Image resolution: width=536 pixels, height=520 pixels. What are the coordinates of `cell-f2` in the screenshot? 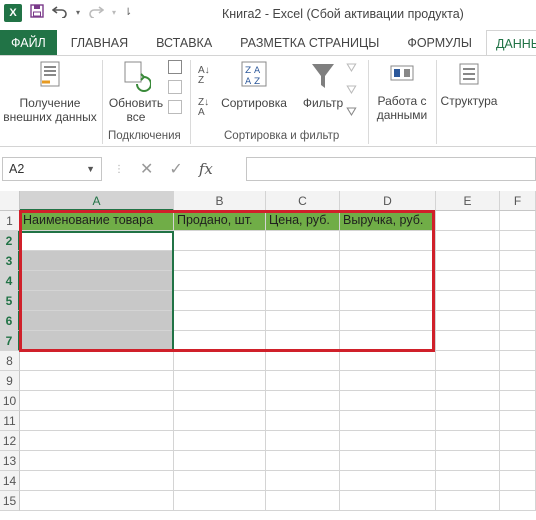 It's located at (518, 241).